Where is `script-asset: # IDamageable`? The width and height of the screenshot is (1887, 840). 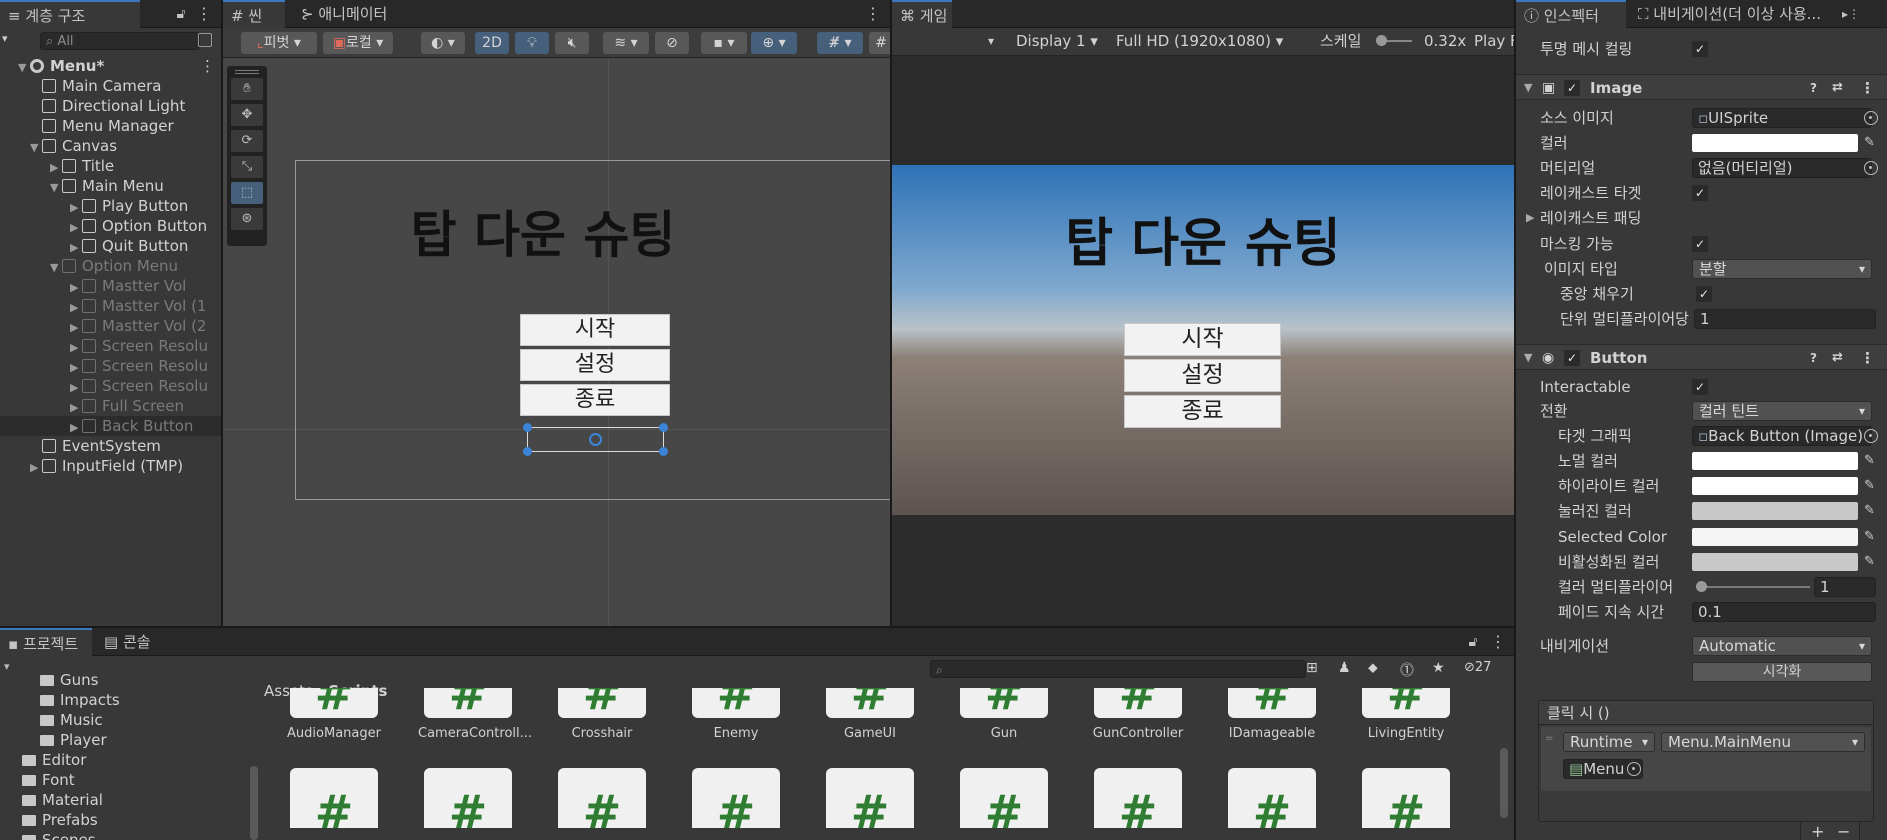
script-asset: # IDamageable is located at coordinates (1272, 714).